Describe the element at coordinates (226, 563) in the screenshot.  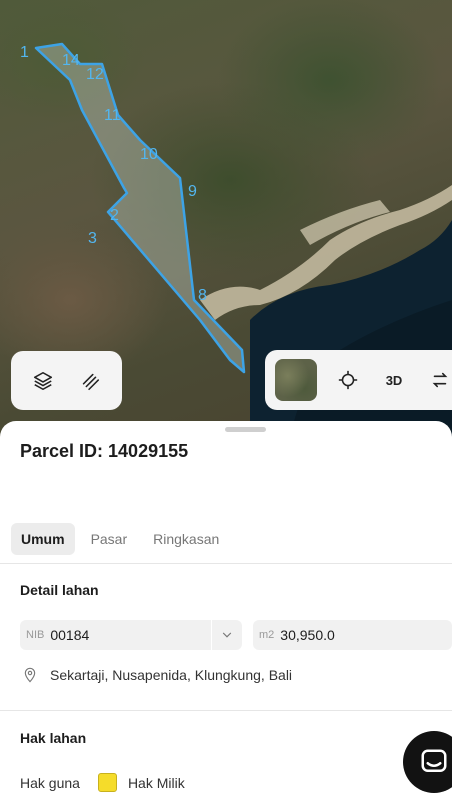
I see `tabs-divider` at that location.